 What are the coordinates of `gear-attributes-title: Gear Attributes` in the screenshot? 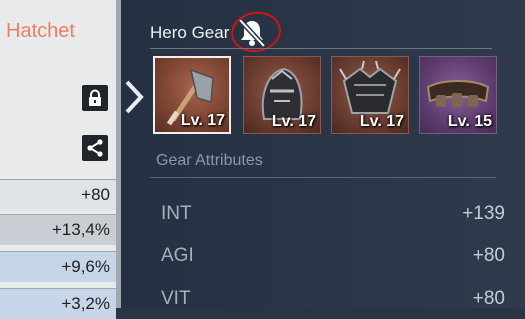 It's located at (209, 160).